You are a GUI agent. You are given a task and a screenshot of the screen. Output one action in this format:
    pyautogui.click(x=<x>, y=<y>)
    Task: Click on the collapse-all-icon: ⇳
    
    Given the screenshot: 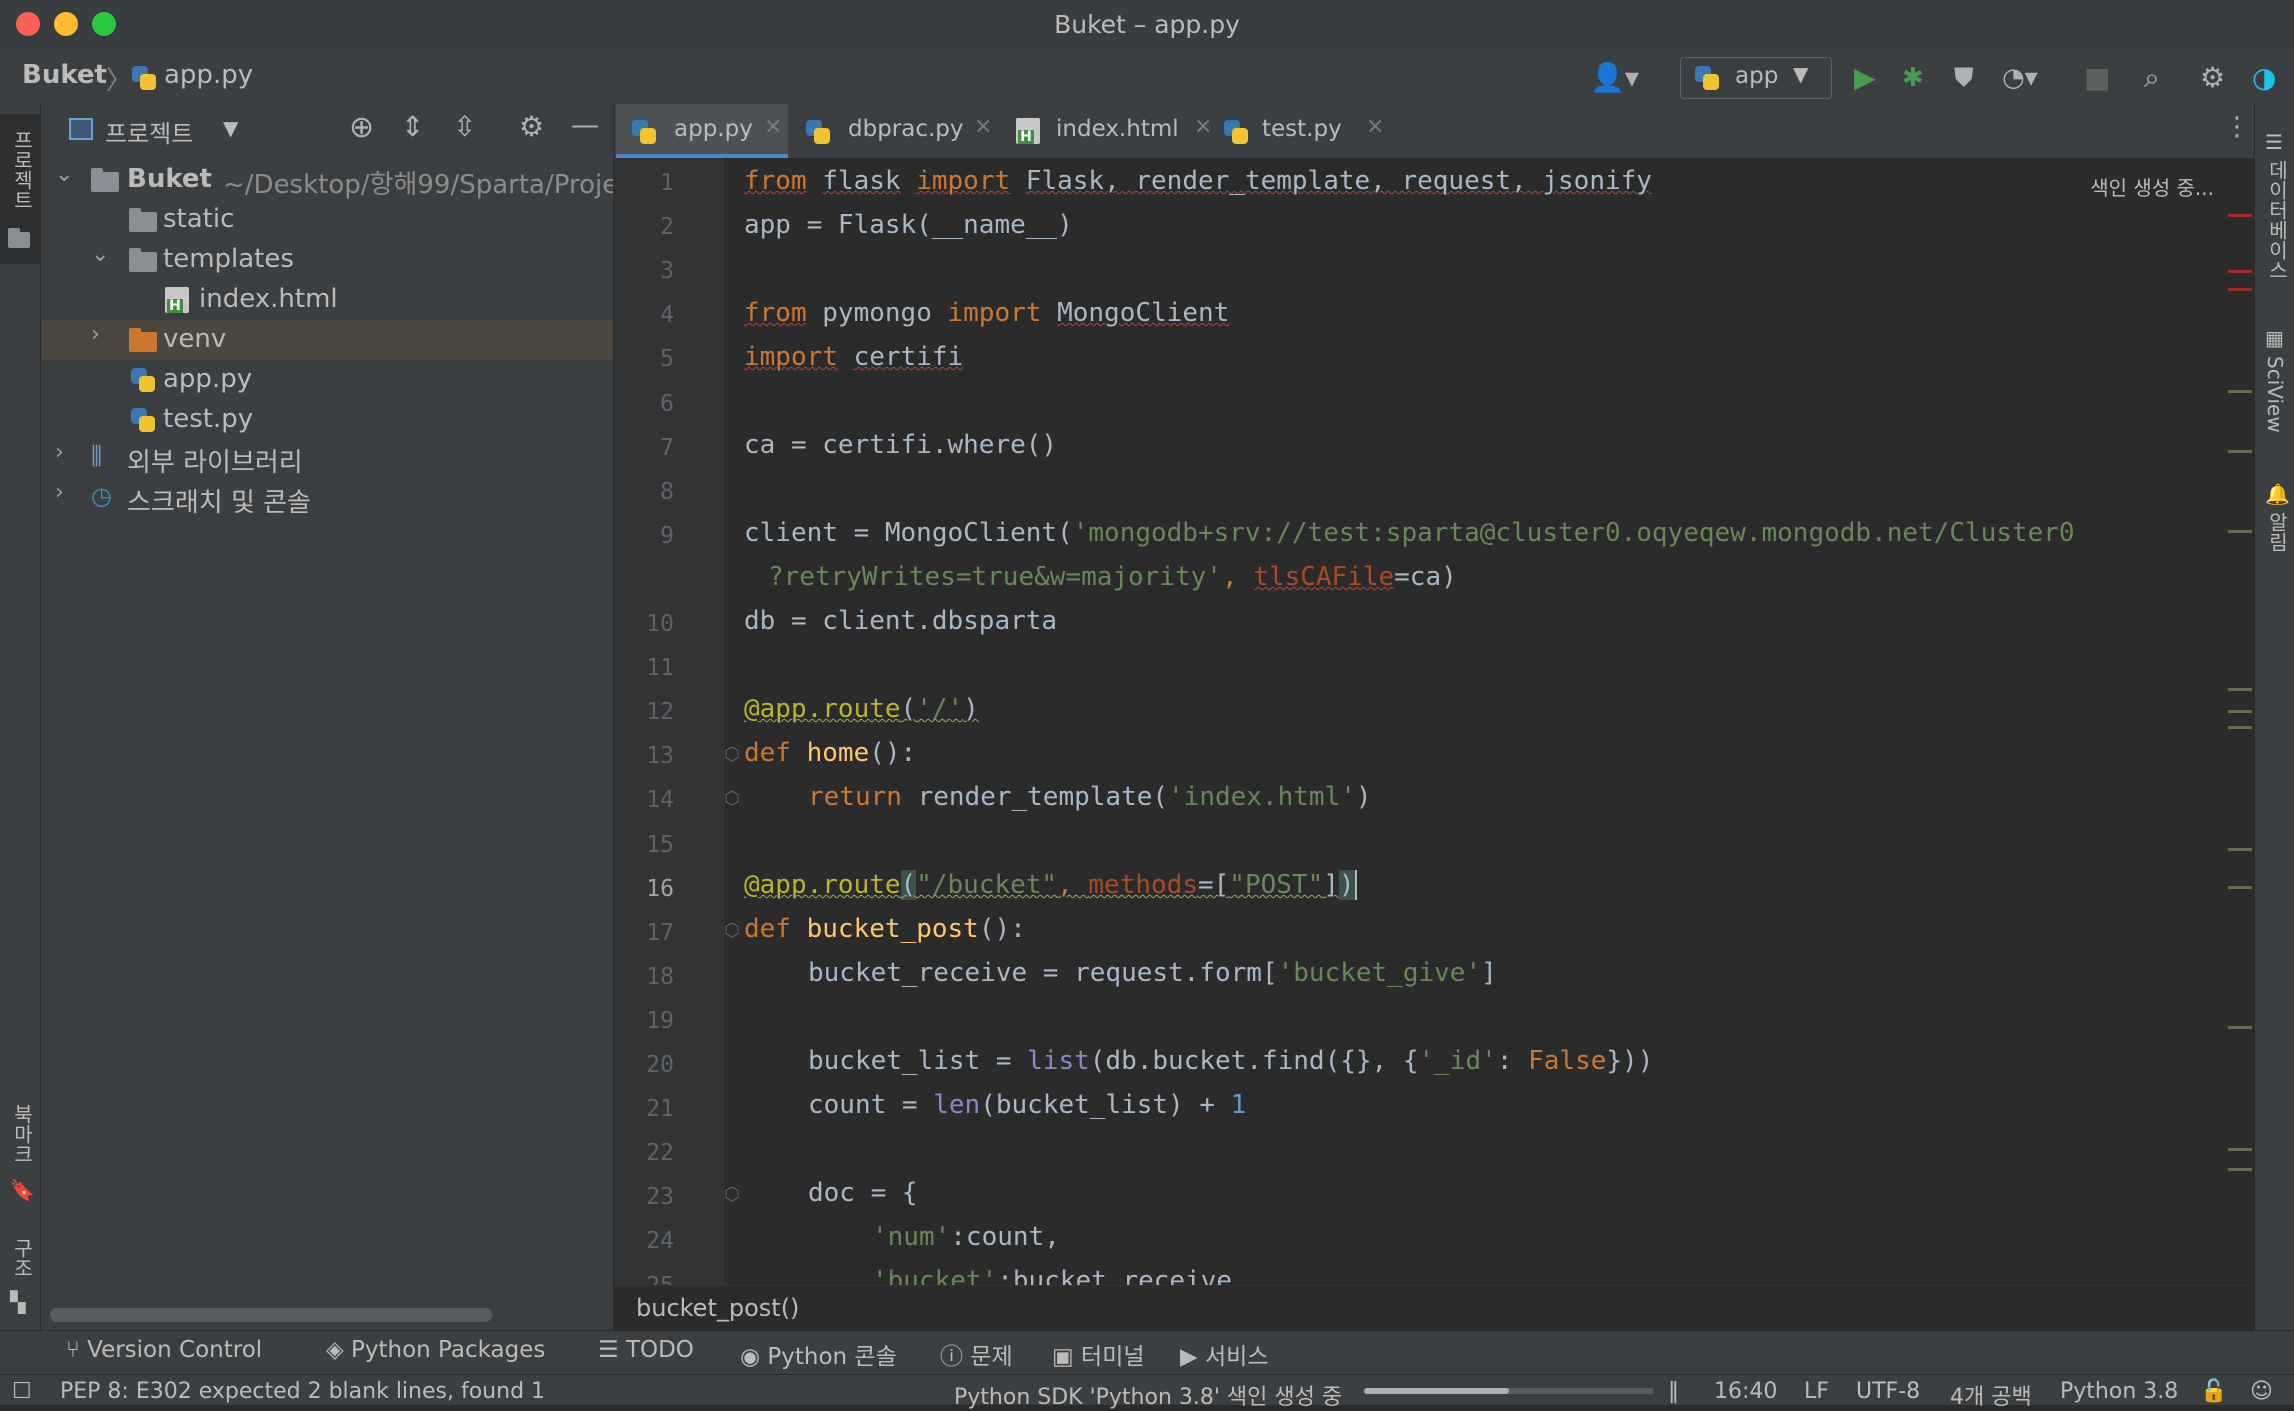 What is the action you would take?
    pyautogui.click(x=464, y=126)
    